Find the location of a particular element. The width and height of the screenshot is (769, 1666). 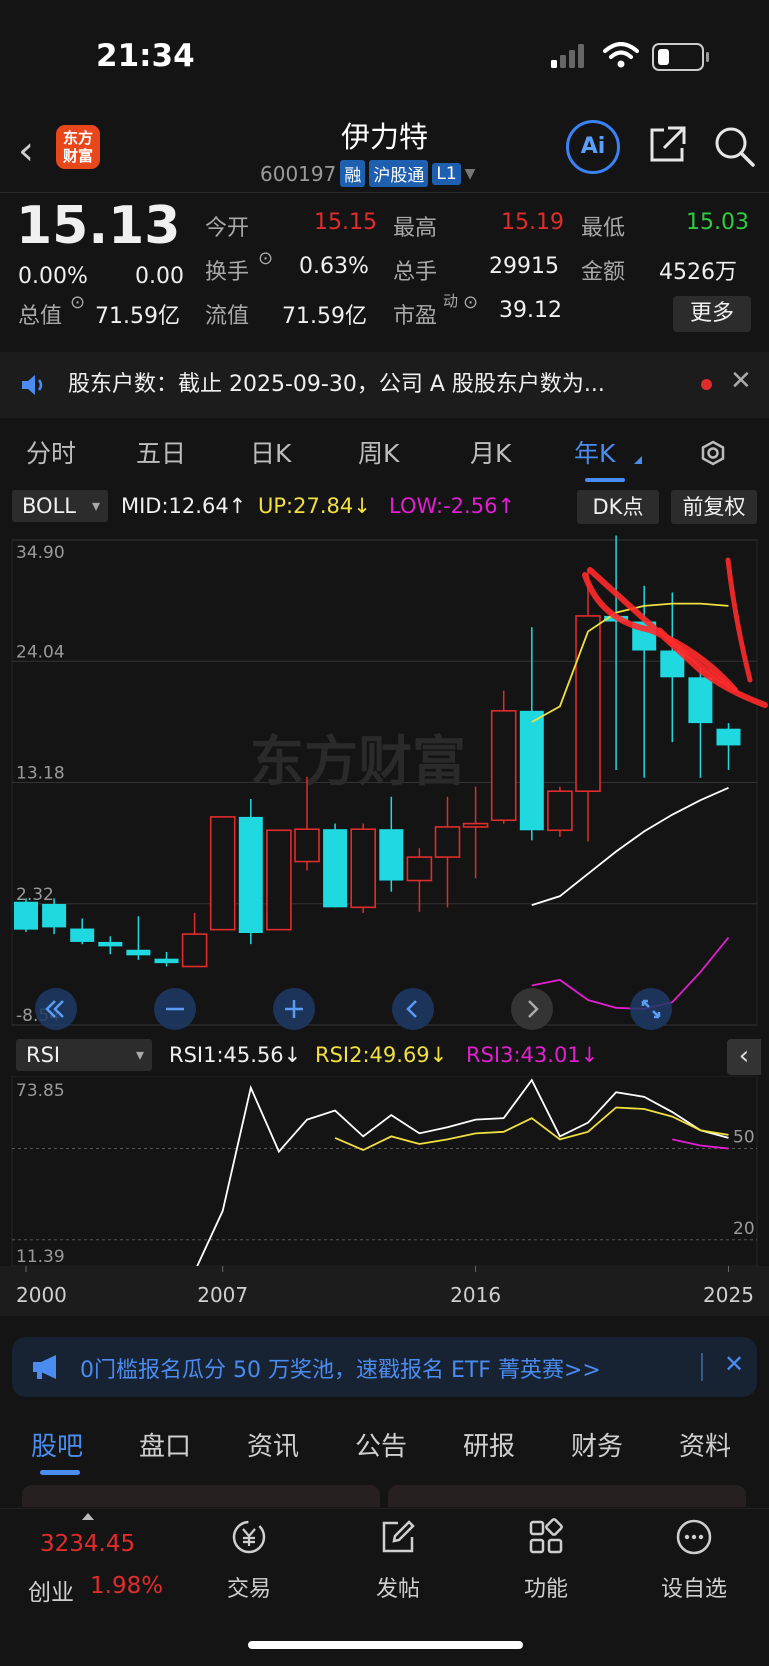

rewind-icon is located at coordinates (56, 1009).